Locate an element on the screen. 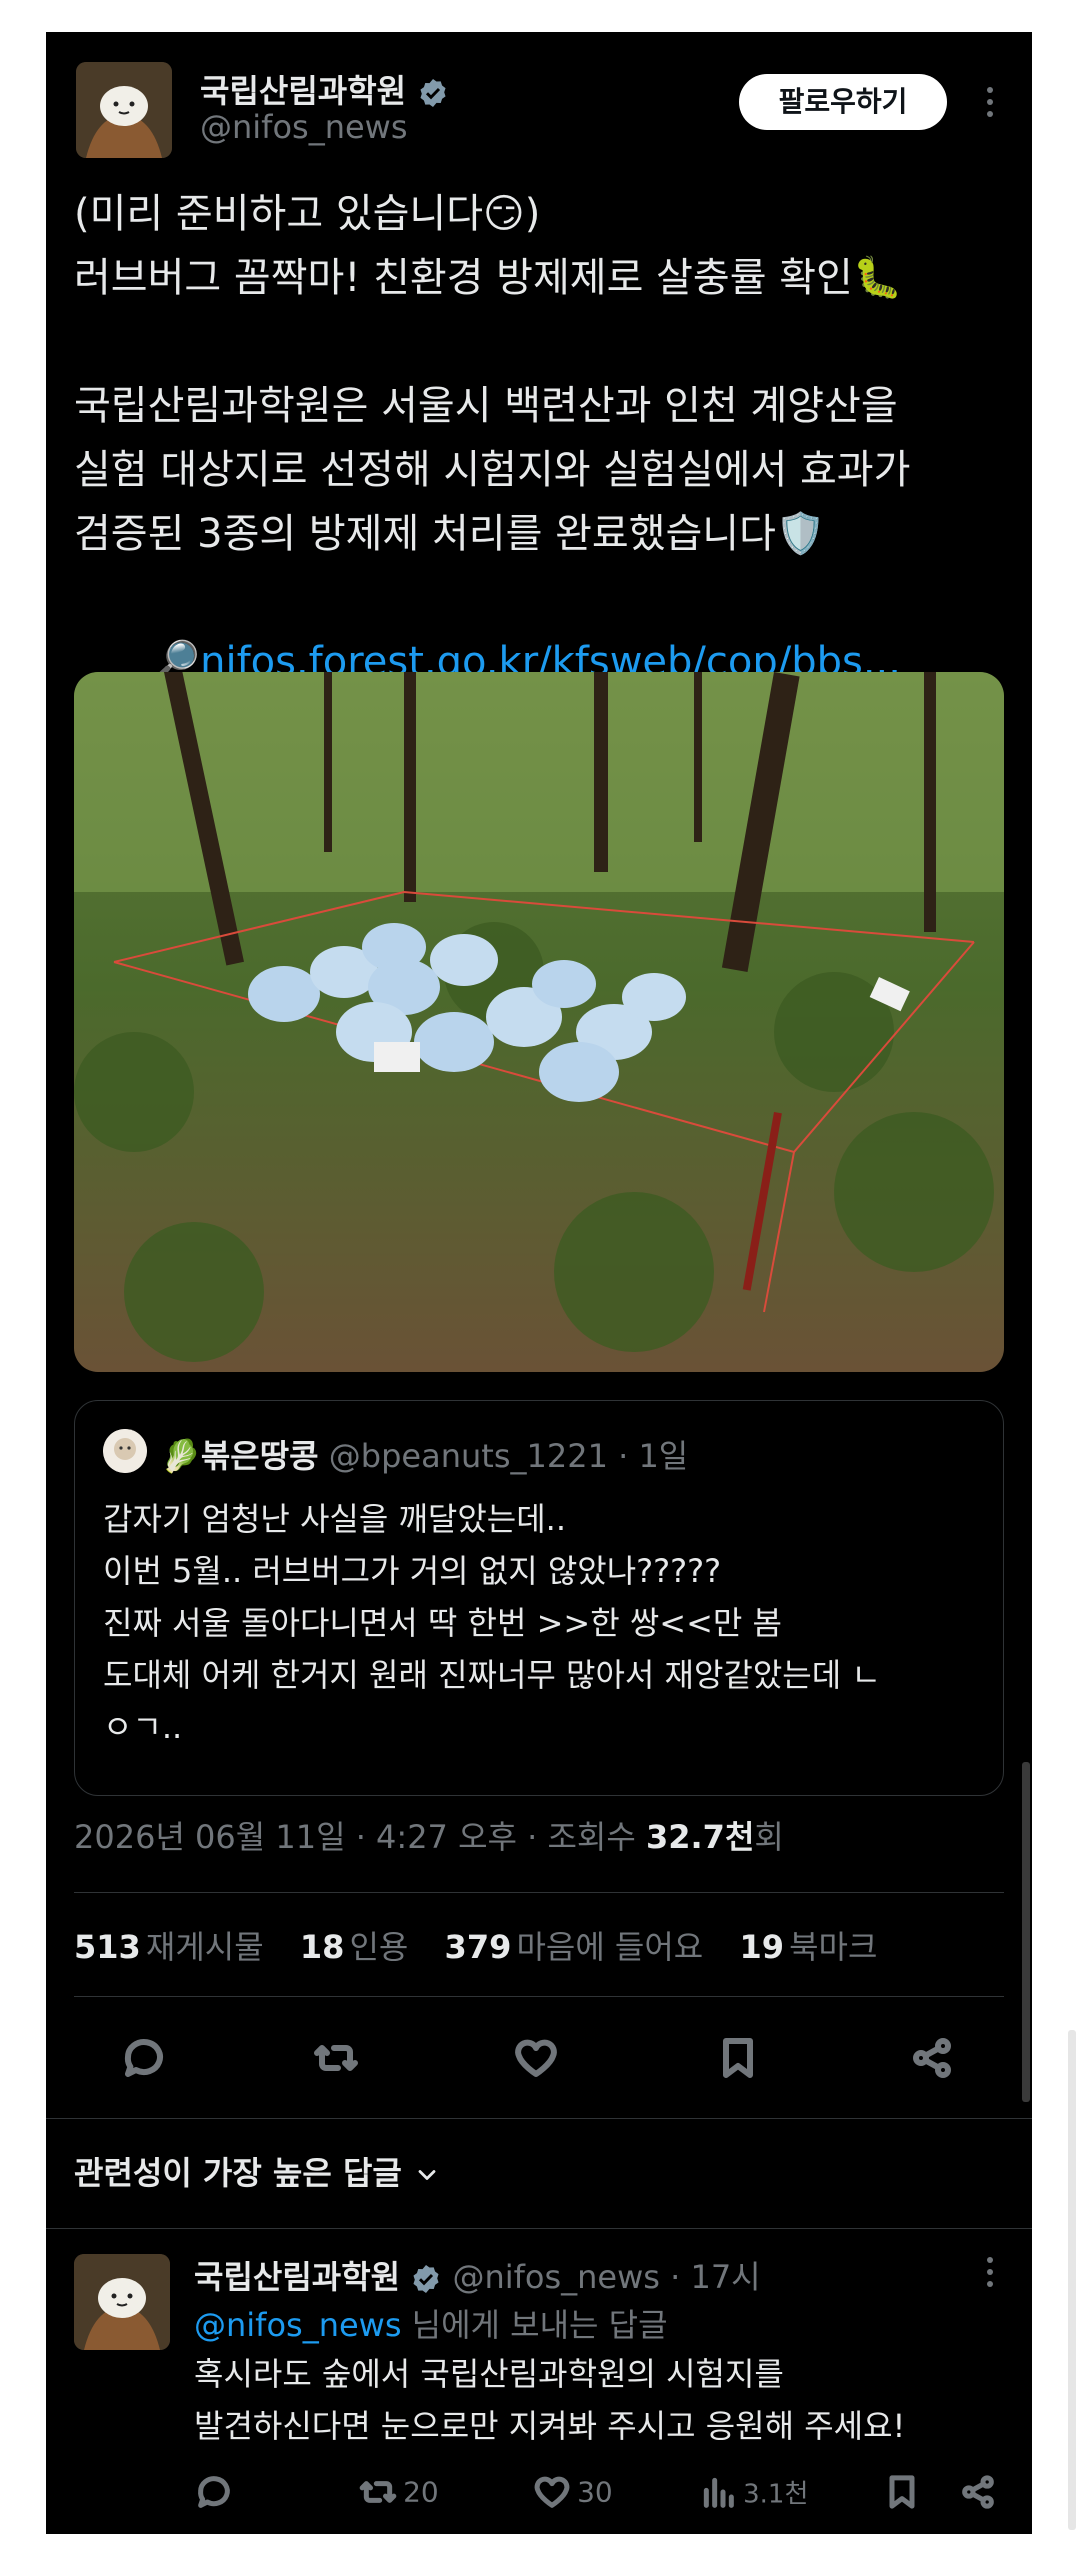 Image resolution: width=1079 pixels, height=2550 pixels. stat-reposts: 513 재게시물 is located at coordinates (169, 1947).